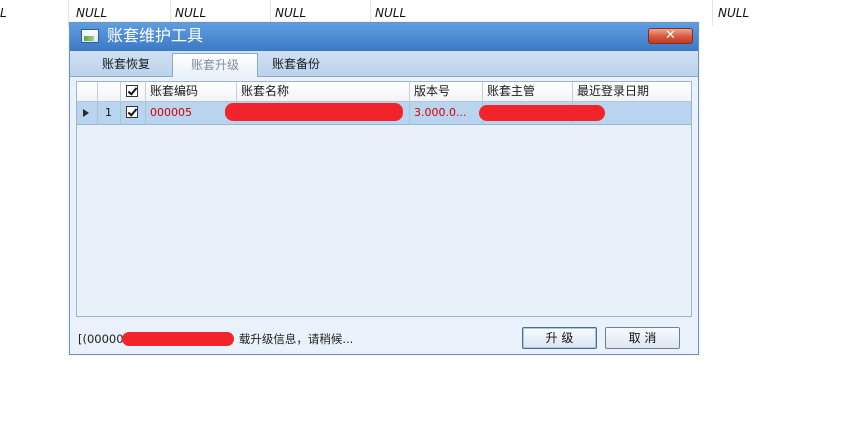 This screenshot has width=857, height=430. I want to click on column-header-manager: 账套主管, so click(528, 91).